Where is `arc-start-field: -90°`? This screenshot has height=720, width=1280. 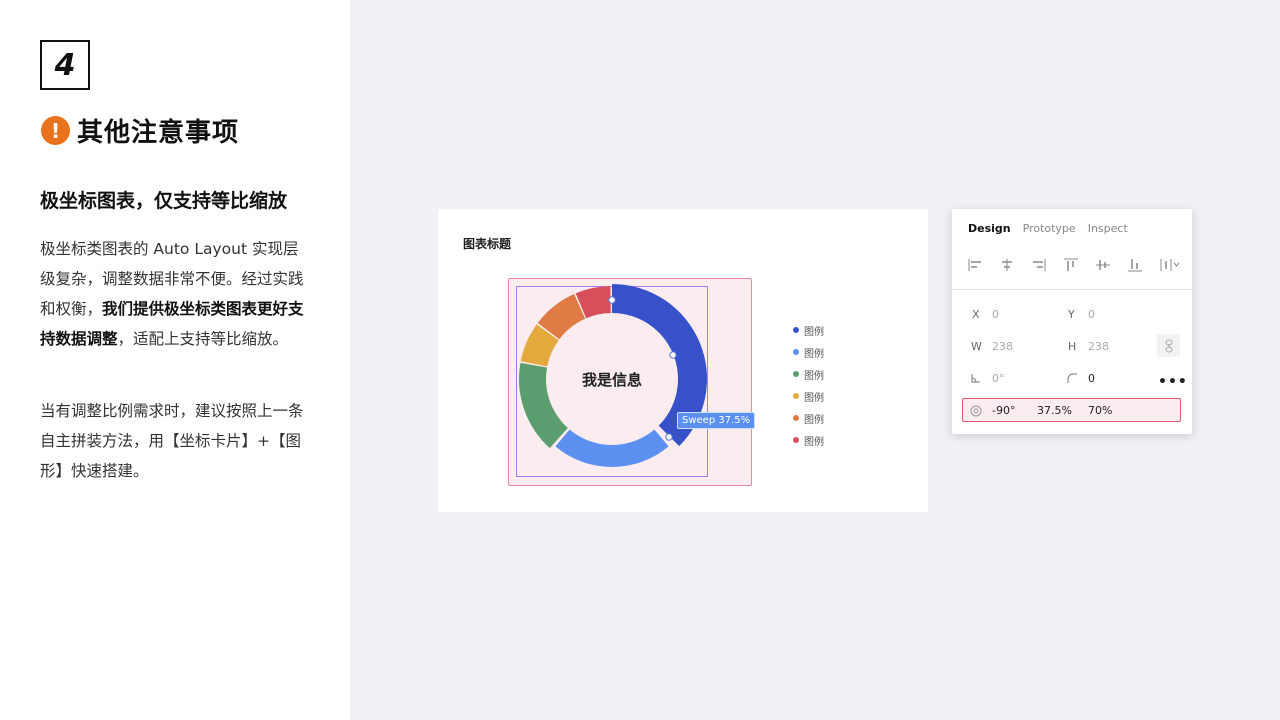
arc-start-field: -90° is located at coordinates (1003, 410).